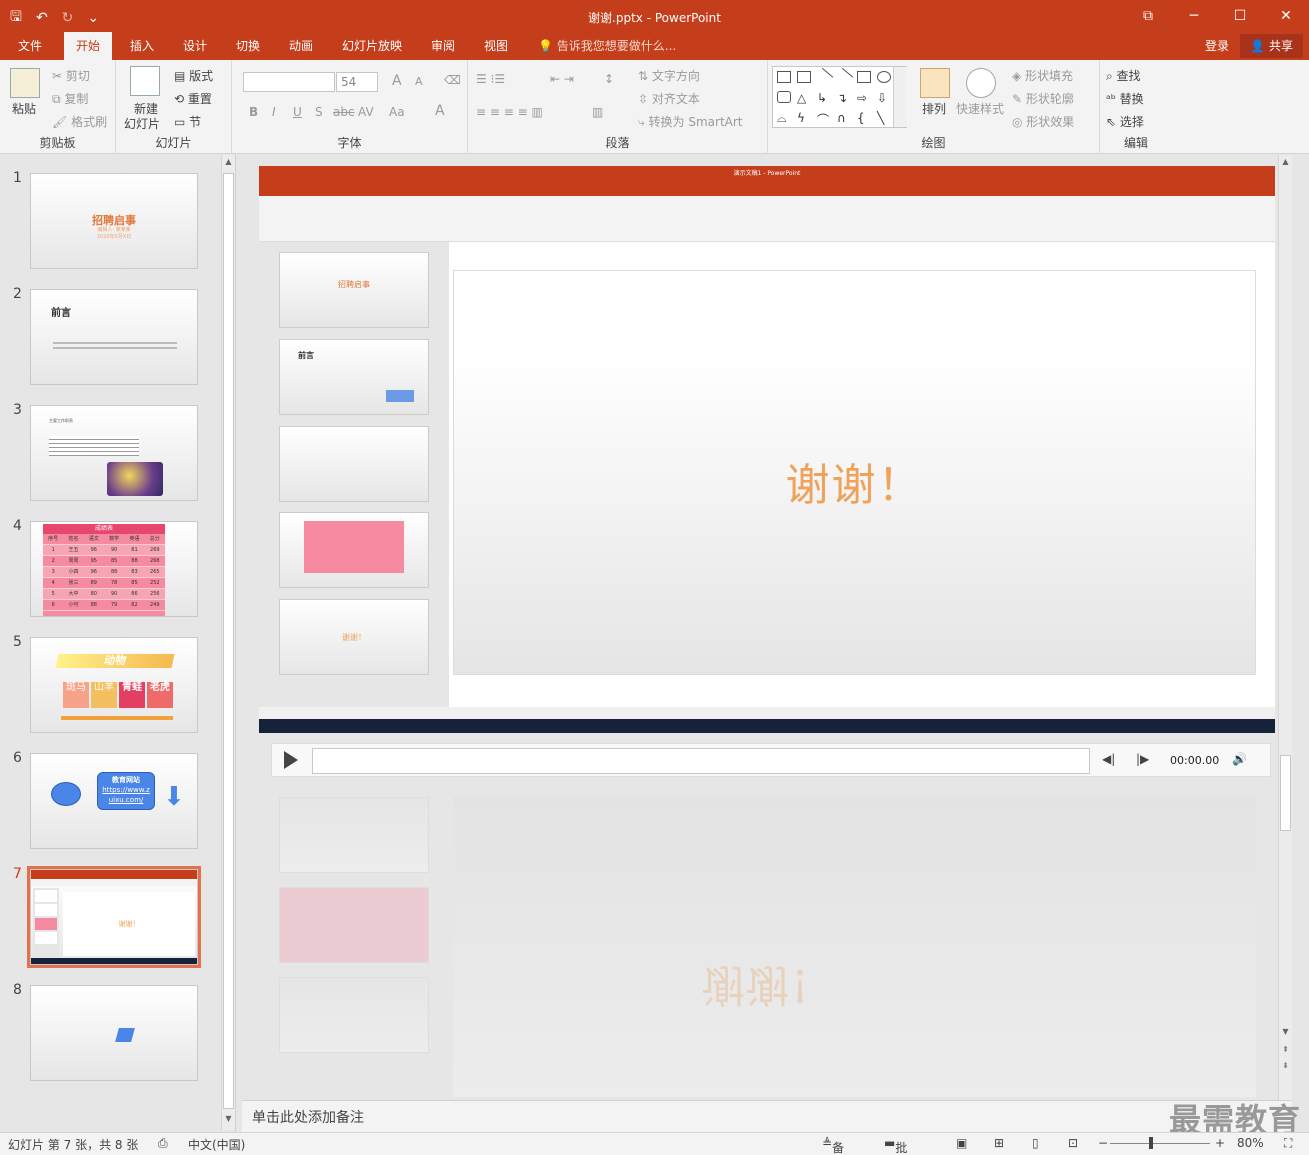 This screenshot has height=1155, width=1309. Describe the element at coordinates (291, 760) in the screenshot. I see `play-button` at that location.